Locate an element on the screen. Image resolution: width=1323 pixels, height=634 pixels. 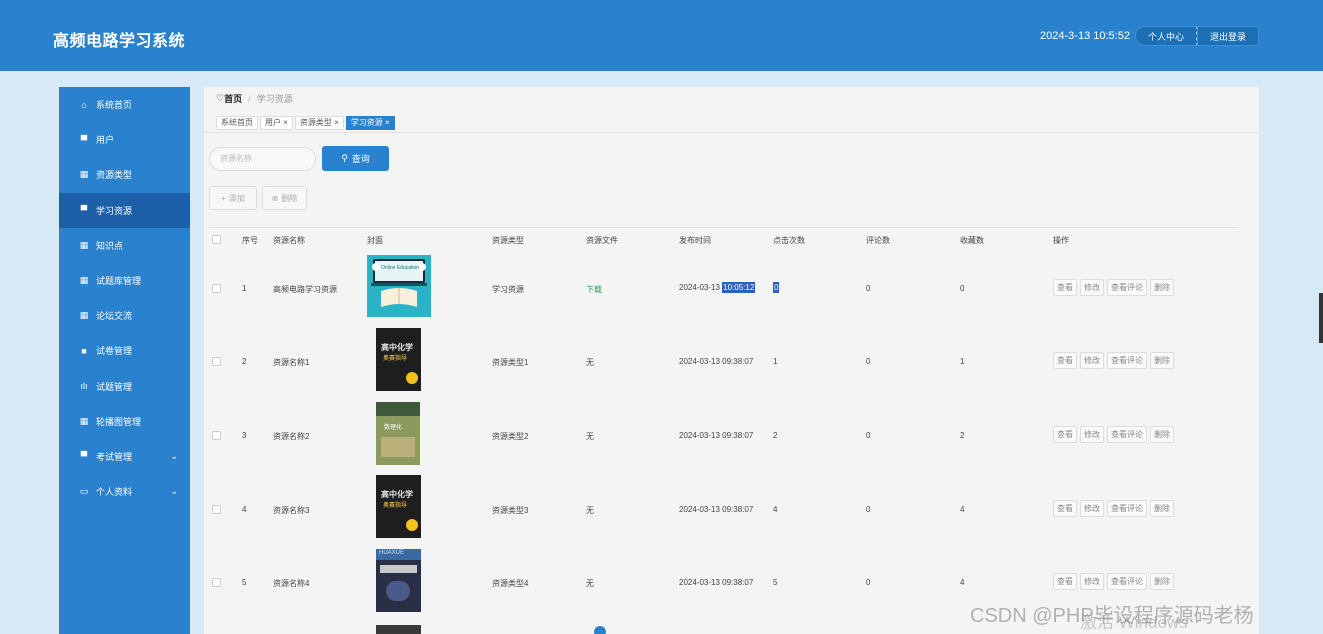
sidebar-item-label: 个人资料 is located at coordinates (114, 492).